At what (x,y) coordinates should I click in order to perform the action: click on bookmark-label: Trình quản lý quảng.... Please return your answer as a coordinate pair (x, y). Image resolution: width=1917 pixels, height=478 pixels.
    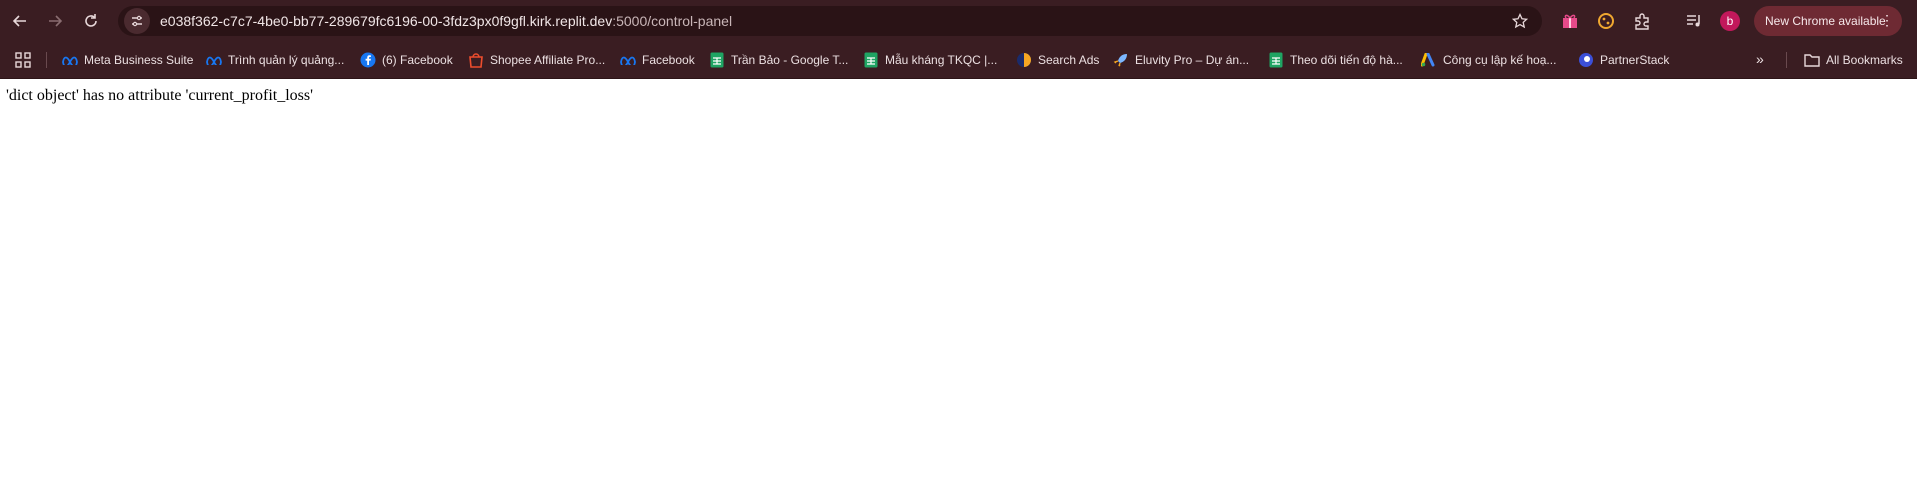
    Looking at the image, I should click on (286, 60).